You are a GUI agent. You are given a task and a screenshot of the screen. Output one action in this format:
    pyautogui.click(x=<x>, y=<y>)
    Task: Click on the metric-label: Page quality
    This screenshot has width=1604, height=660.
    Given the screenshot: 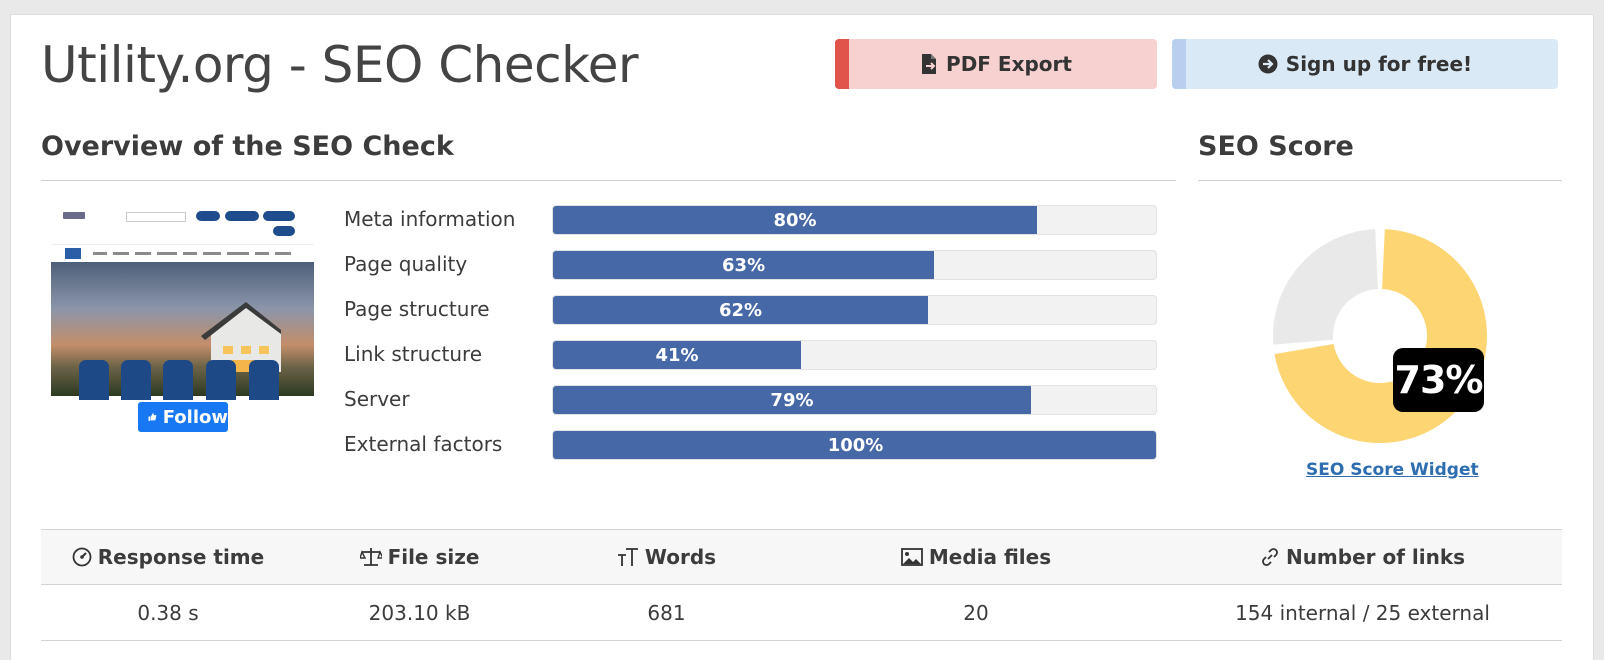 What is the action you would take?
    pyautogui.click(x=406, y=264)
    